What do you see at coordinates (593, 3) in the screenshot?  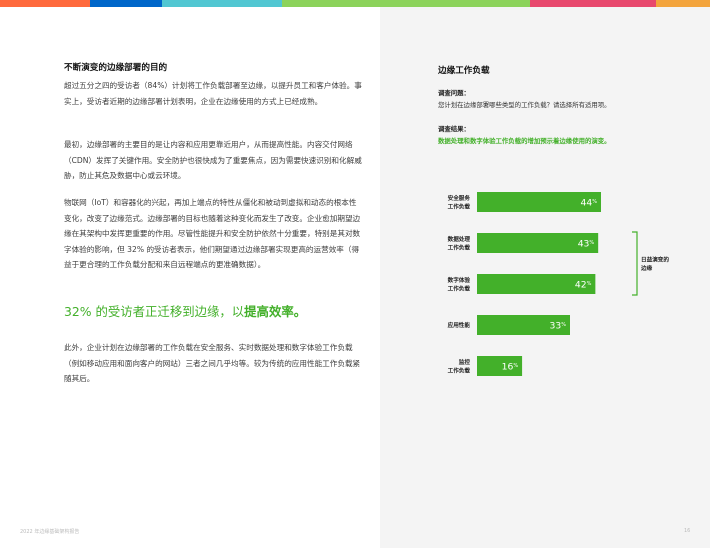 I see `top-bar-seg-pink` at bounding box center [593, 3].